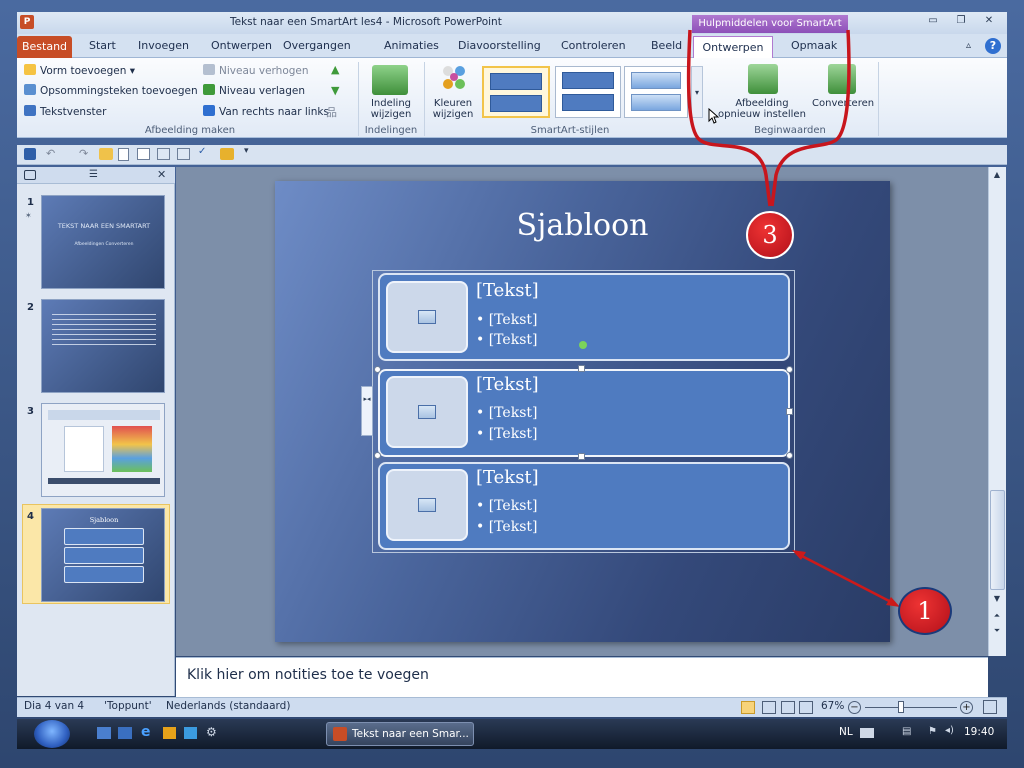  I want to click on mouse-cursor-icon, so click(714, 116).